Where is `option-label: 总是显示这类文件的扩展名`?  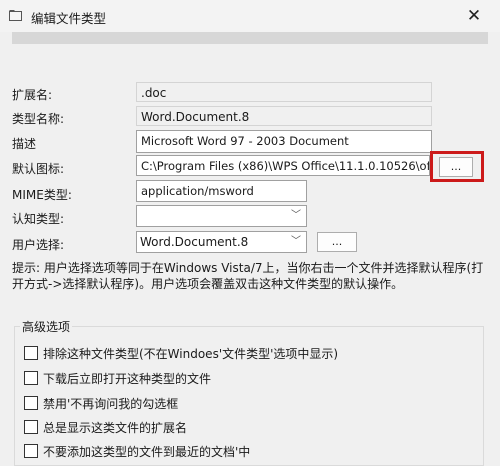 option-label: 总是显示这类文件的扩展名 is located at coordinates (115, 428).